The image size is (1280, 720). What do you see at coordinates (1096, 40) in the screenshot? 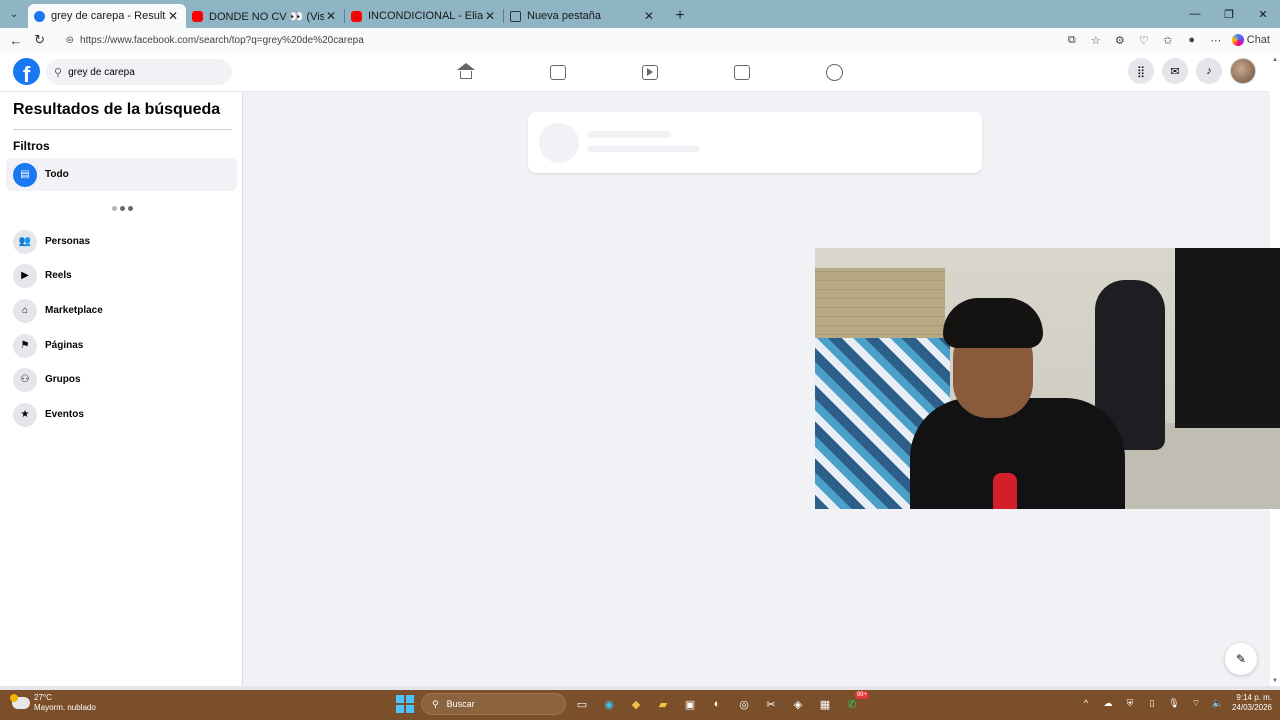
I see `favorite-star-icon: ☆` at bounding box center [1096, 40].